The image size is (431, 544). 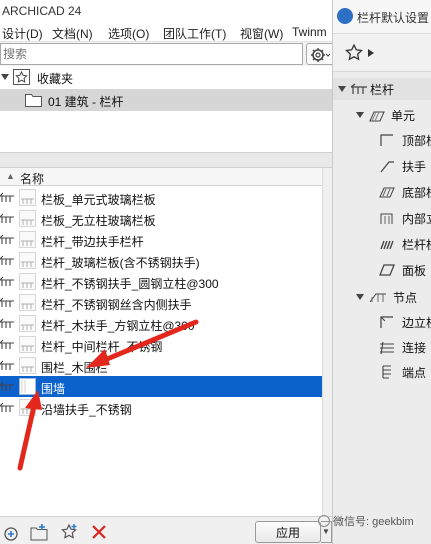 What do you see at coordinates (161, 386) in the screenshot?
I see `list-item: 围墙` at bounding box center [161, 386].